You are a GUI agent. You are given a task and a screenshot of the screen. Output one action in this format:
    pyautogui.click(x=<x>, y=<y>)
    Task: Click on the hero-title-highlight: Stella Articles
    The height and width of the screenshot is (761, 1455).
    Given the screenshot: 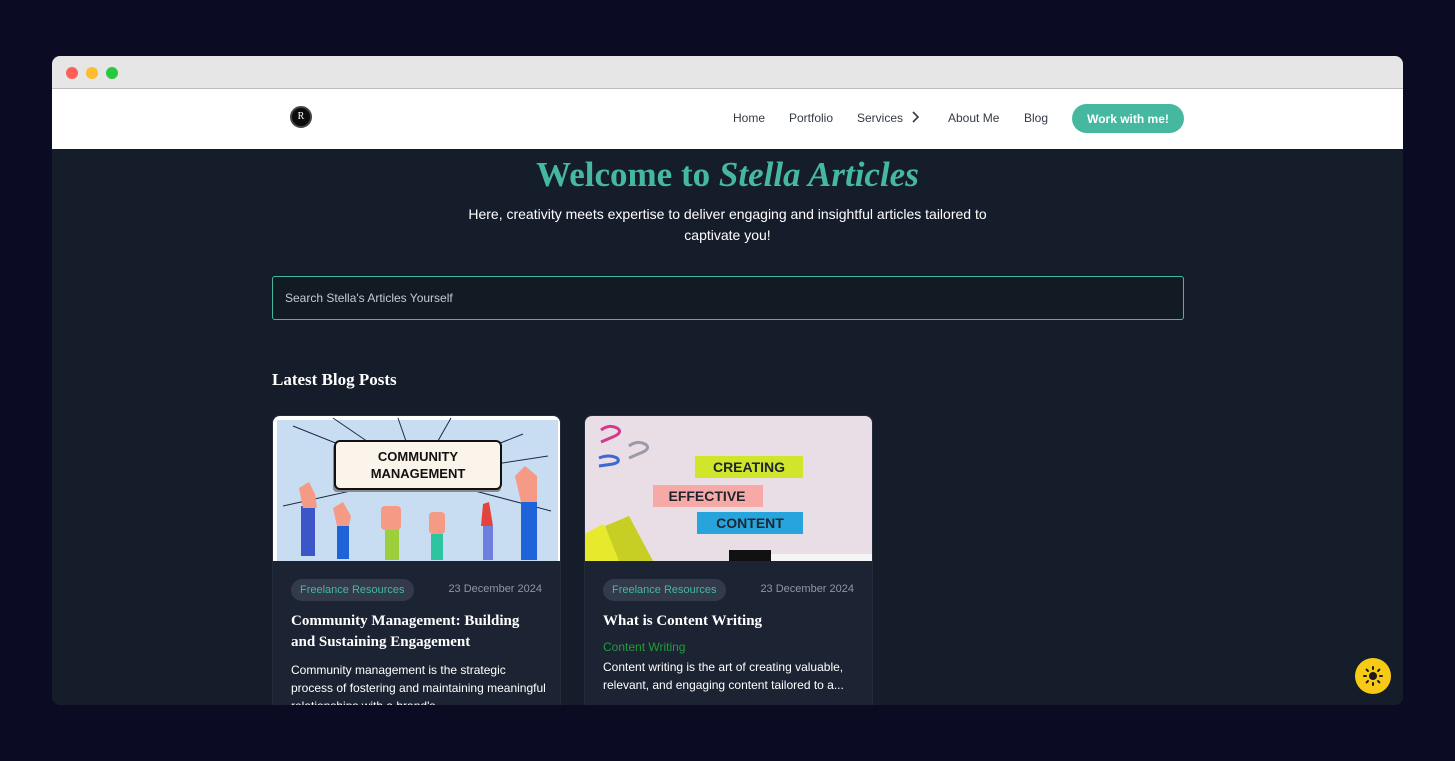 What is the action you would take?
    pyautogui.click(x=818, y=174)
    